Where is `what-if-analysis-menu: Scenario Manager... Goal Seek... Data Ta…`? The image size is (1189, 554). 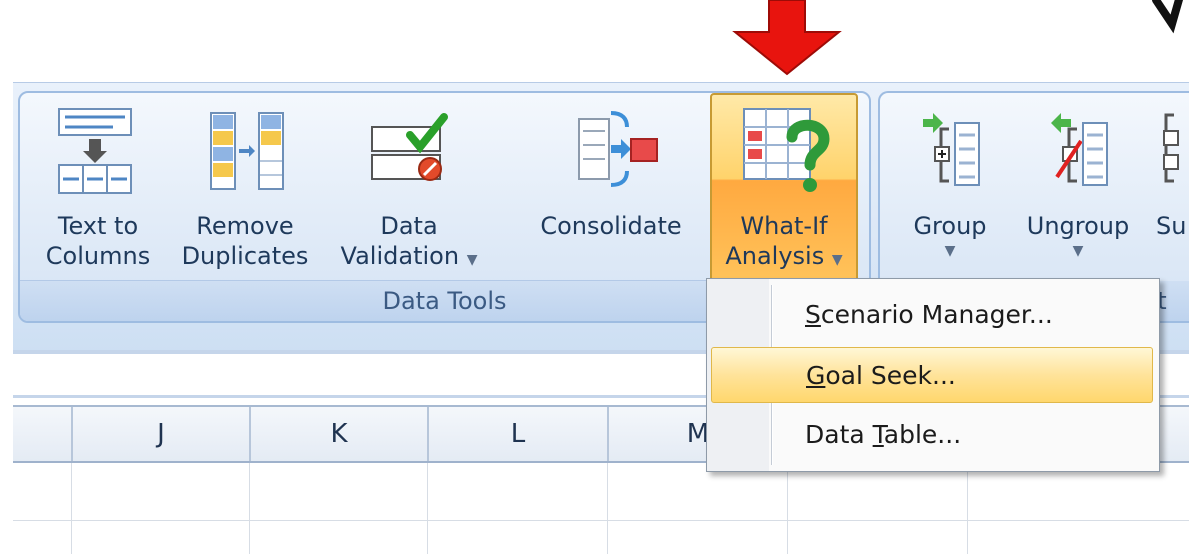
what-if-analysis-menu: Scenario Manager... Goal Seek... Data Ta… is located at coordinates (933, 375).